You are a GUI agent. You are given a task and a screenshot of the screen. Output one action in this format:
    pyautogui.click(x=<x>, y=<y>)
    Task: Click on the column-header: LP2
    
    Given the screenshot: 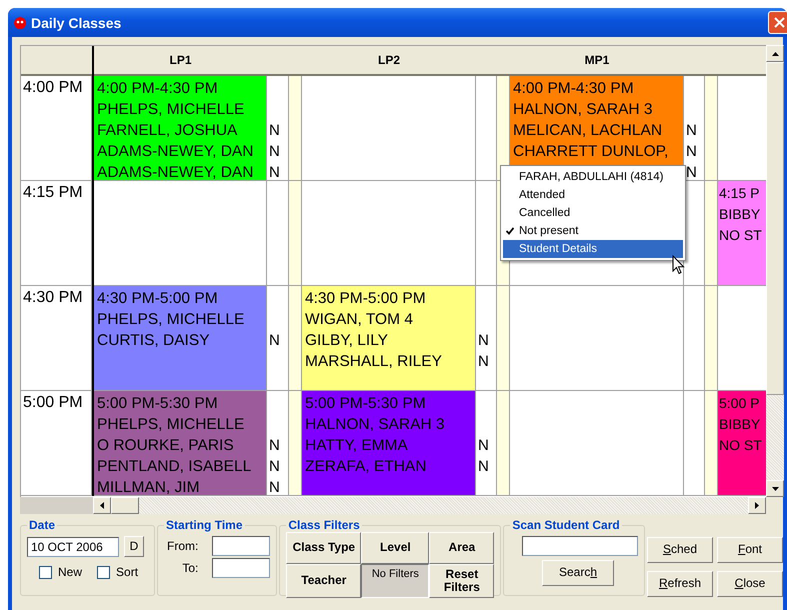 What is the action you would take?
    pyautogui.click(x=389, y=61)
    